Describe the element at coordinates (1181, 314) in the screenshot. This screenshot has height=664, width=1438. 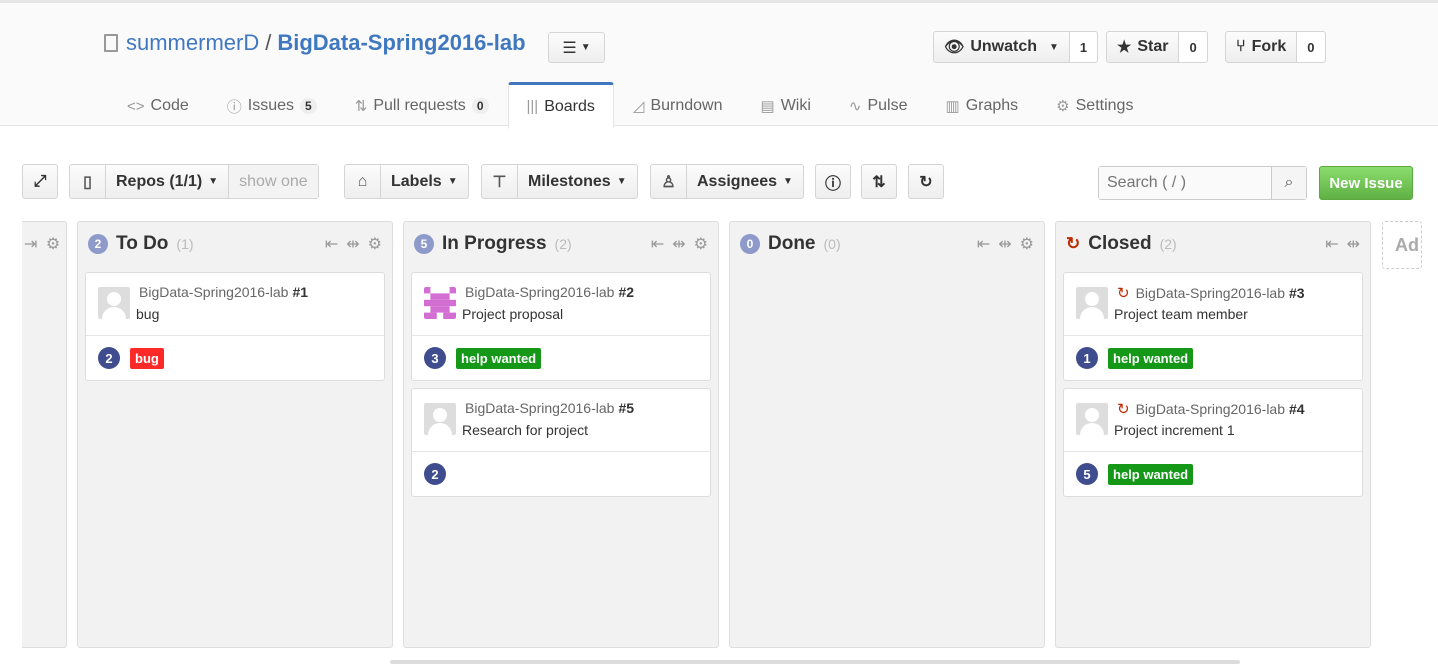
I see `issue-title: Project team member` at that location.